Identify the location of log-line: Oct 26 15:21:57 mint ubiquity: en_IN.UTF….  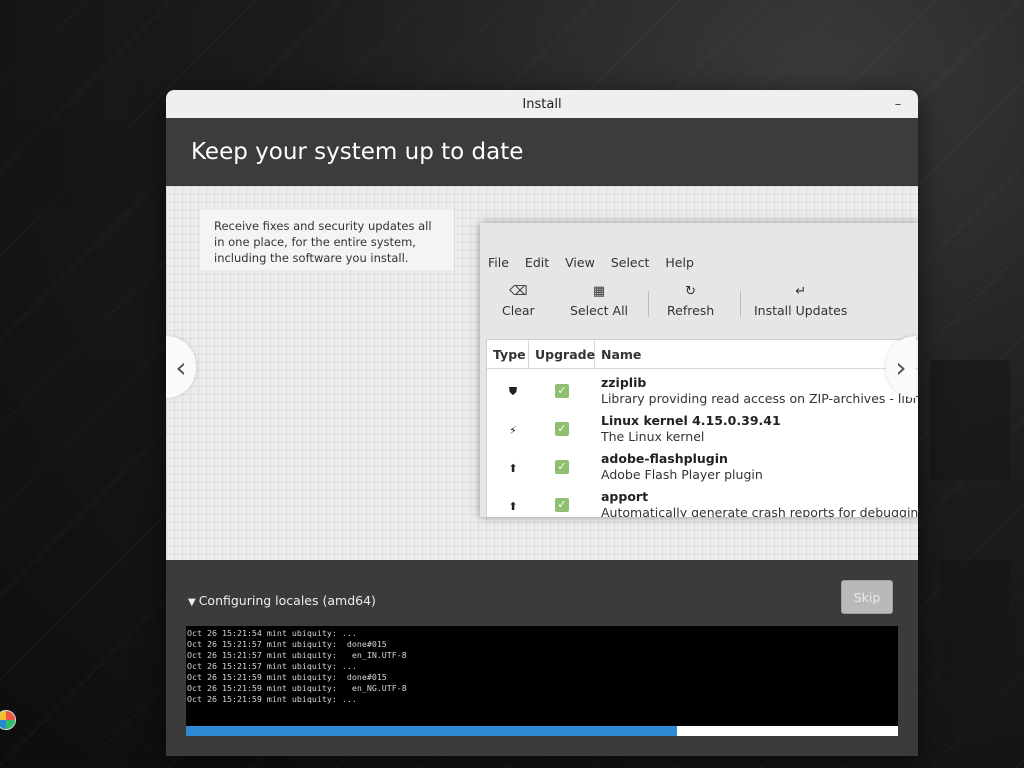
(297, 655).